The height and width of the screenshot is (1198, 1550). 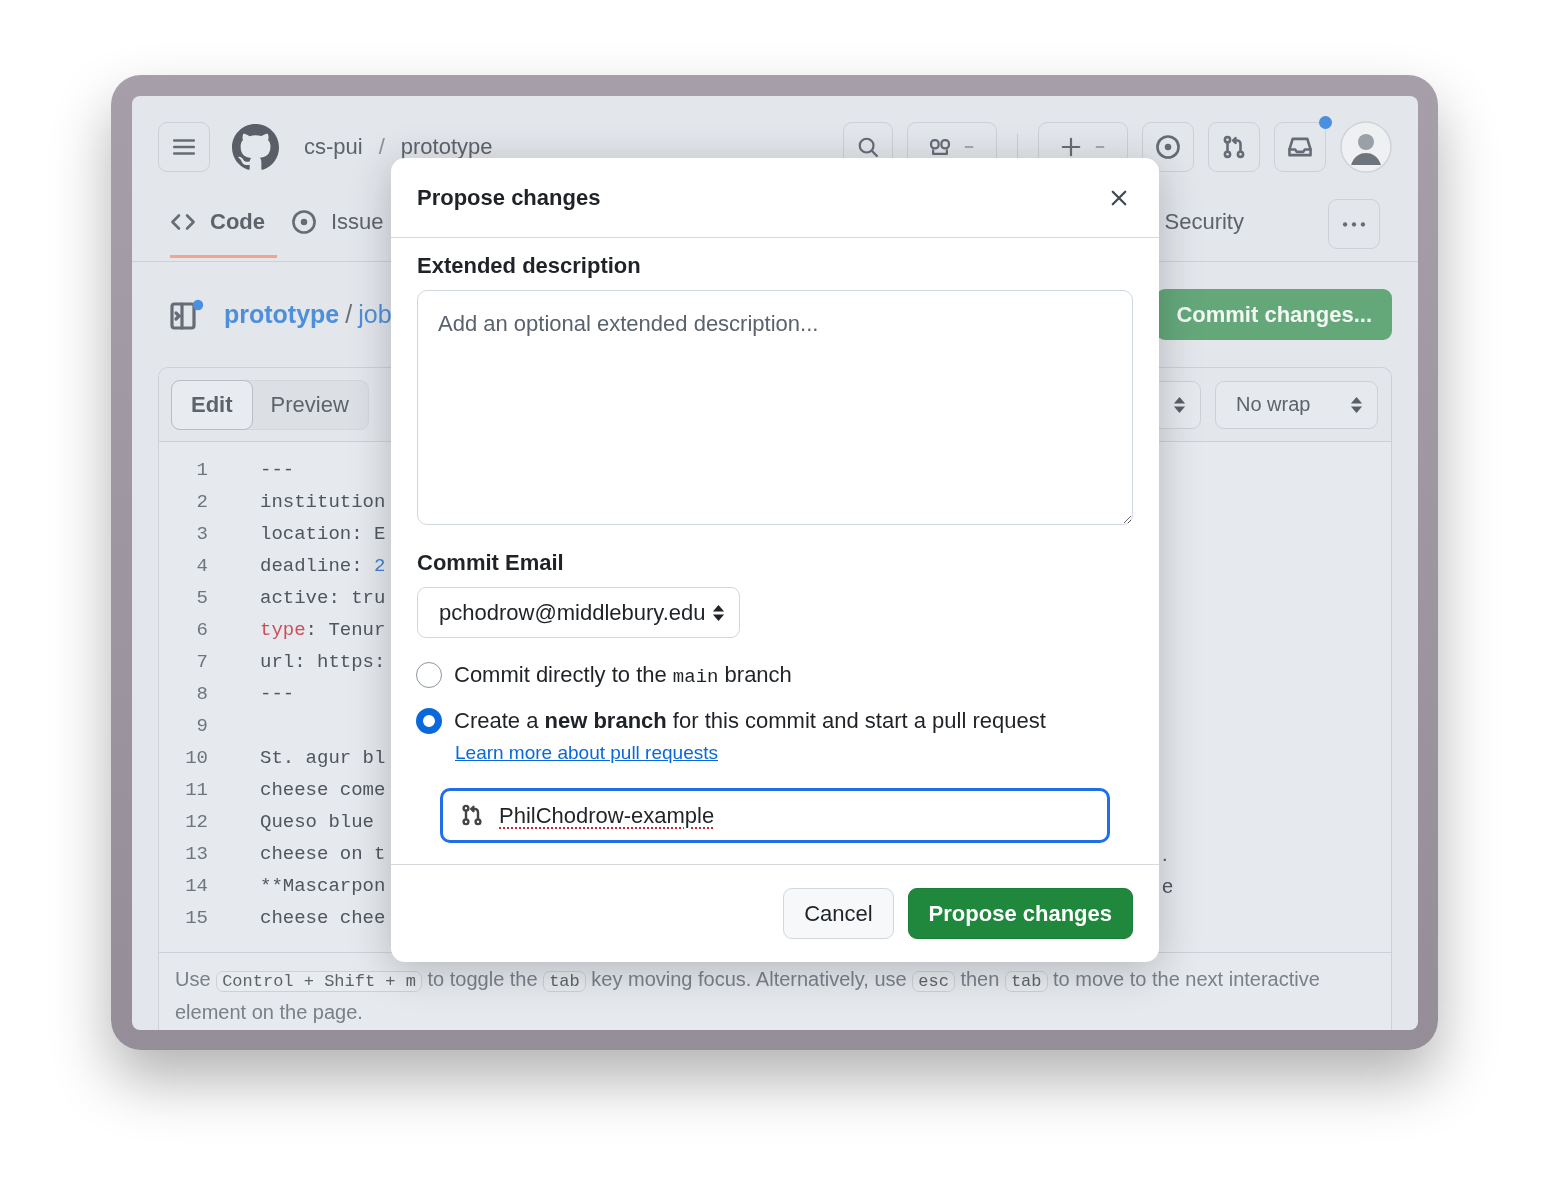 What do you see at coordinates (1354, 224) in the screenshot?
I see `more-icon` at bounding box center [1354, 224].